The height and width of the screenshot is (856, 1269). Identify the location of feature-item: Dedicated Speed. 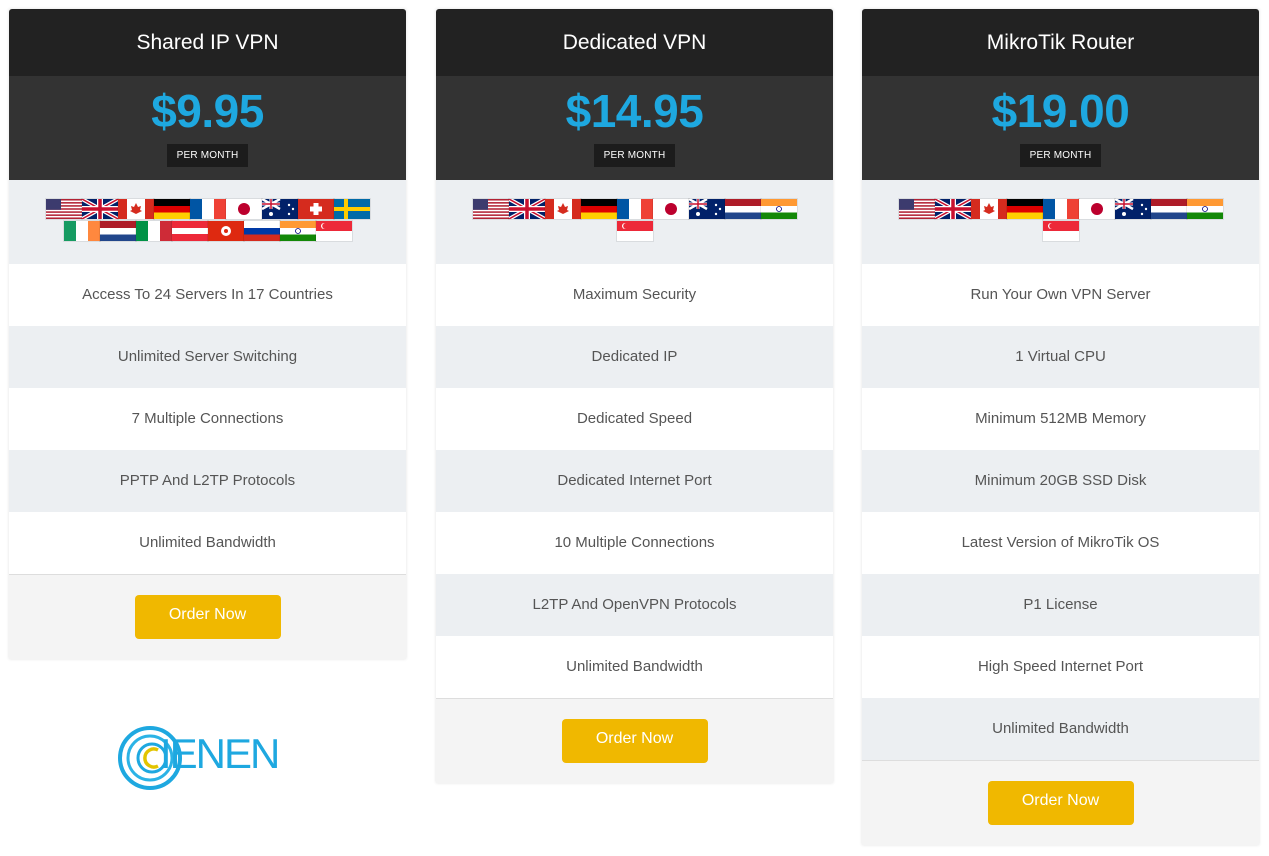
(634, 419).